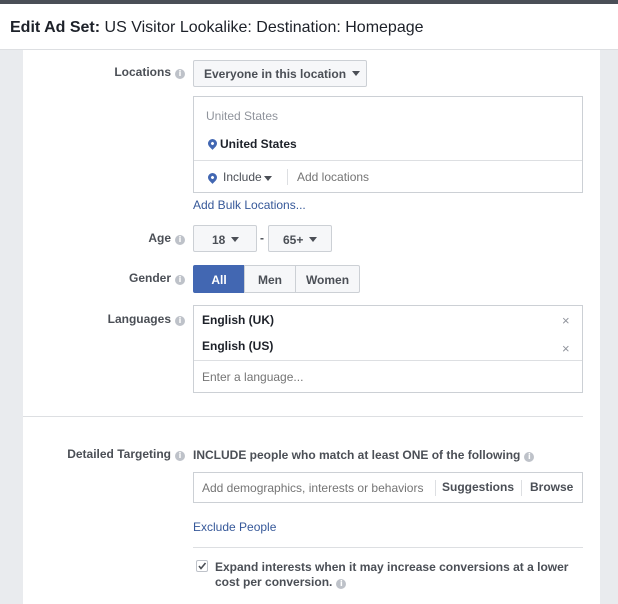 This screenshot has height=604, width=618. What do you see at coordinates (609, 327) in the screenshot?
I see `right-gutter` at bounding box center [609, 327].